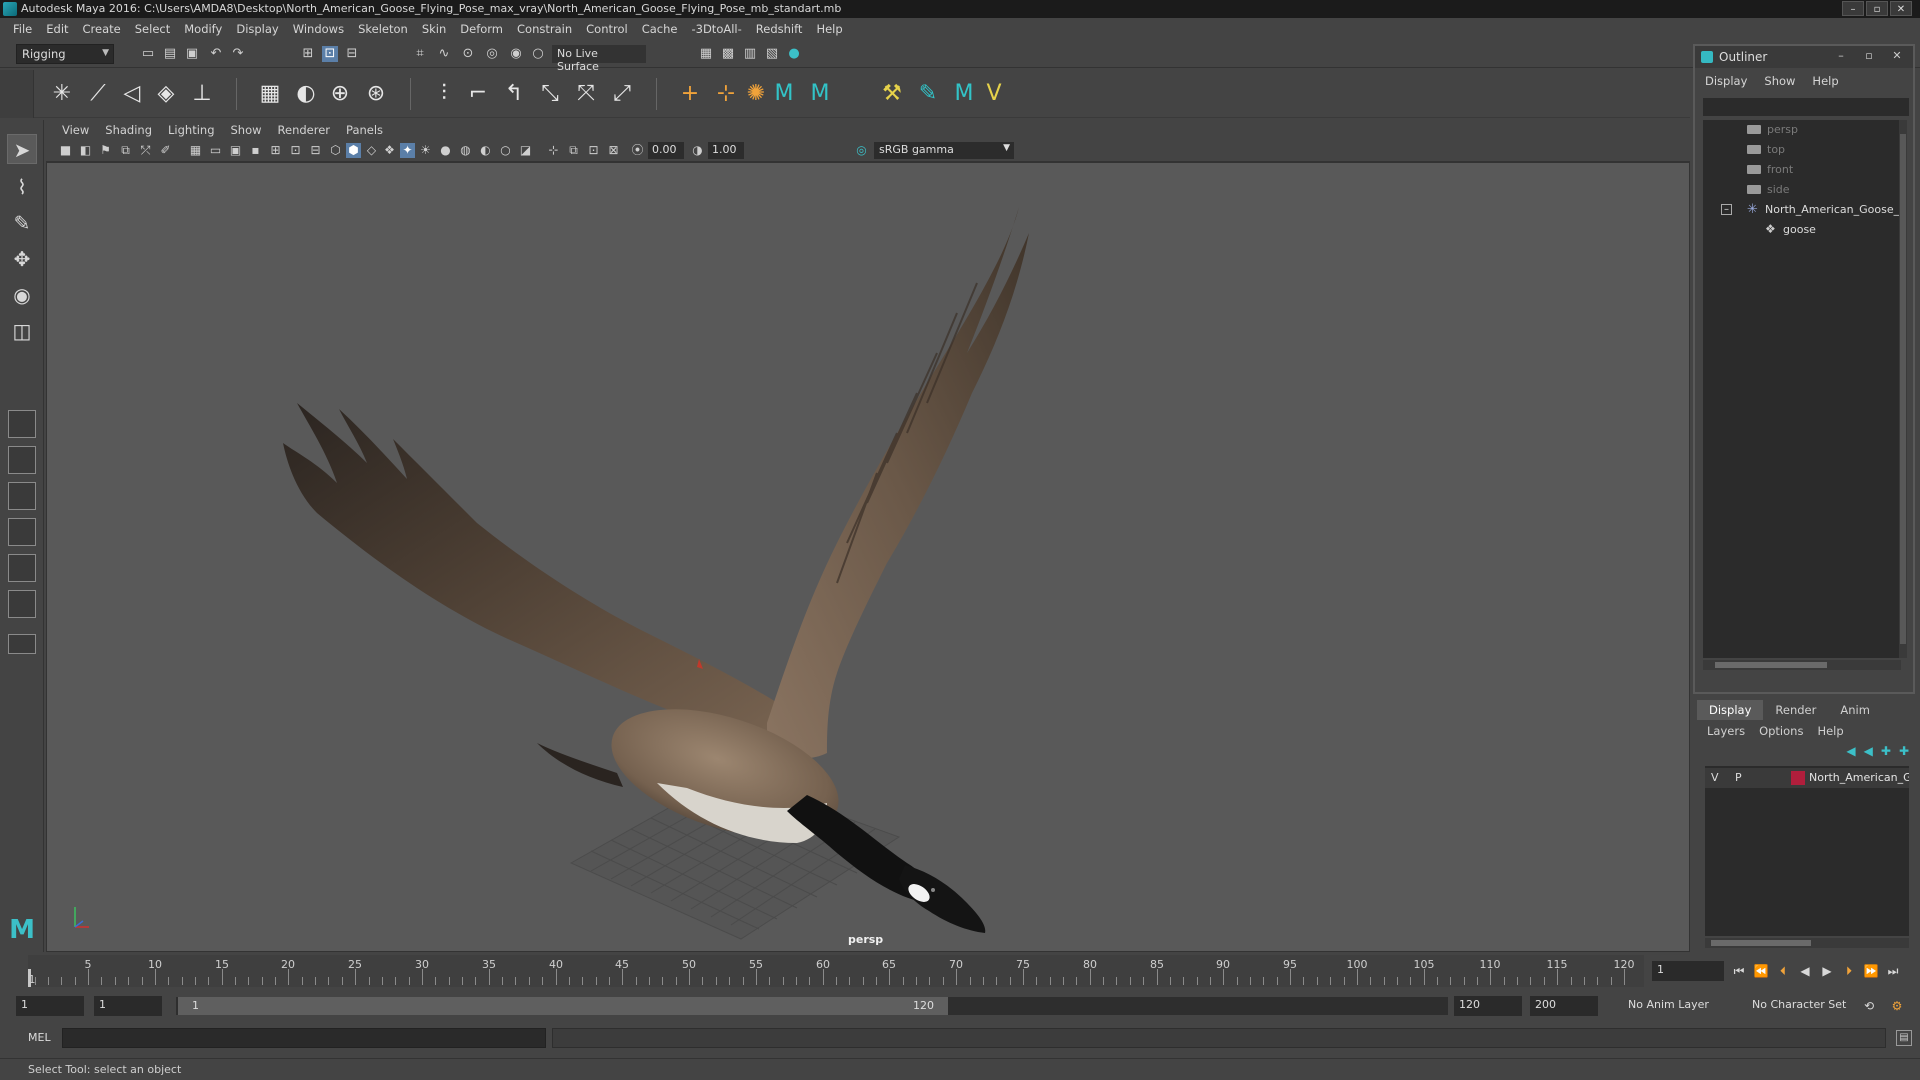 The height and width of the screenshot is (1080, 1920). Describe the element at coordinates (22, 496) in the screenshot. I see `two-pane-layout-icon` at that location.